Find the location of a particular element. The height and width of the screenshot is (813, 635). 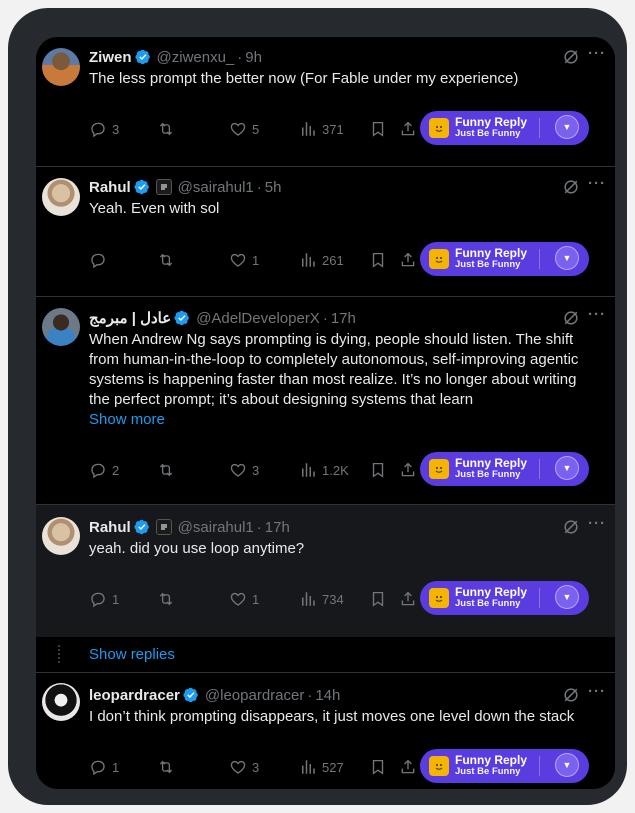

funny-reply-title: Funny Reply is located at coordinates (491, 463).